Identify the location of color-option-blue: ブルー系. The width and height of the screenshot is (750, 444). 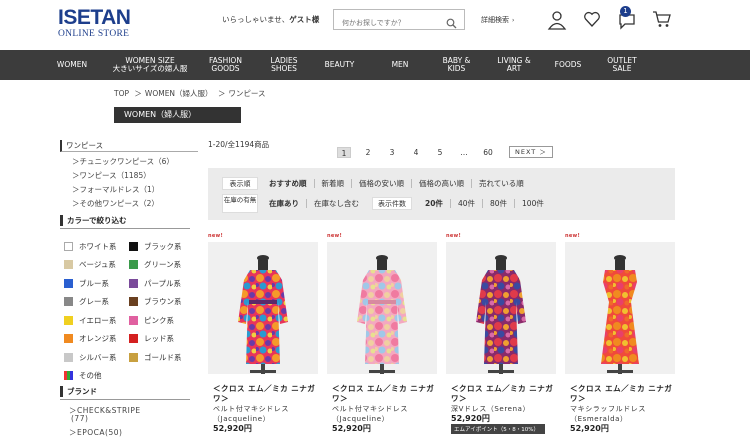
(96, 283).